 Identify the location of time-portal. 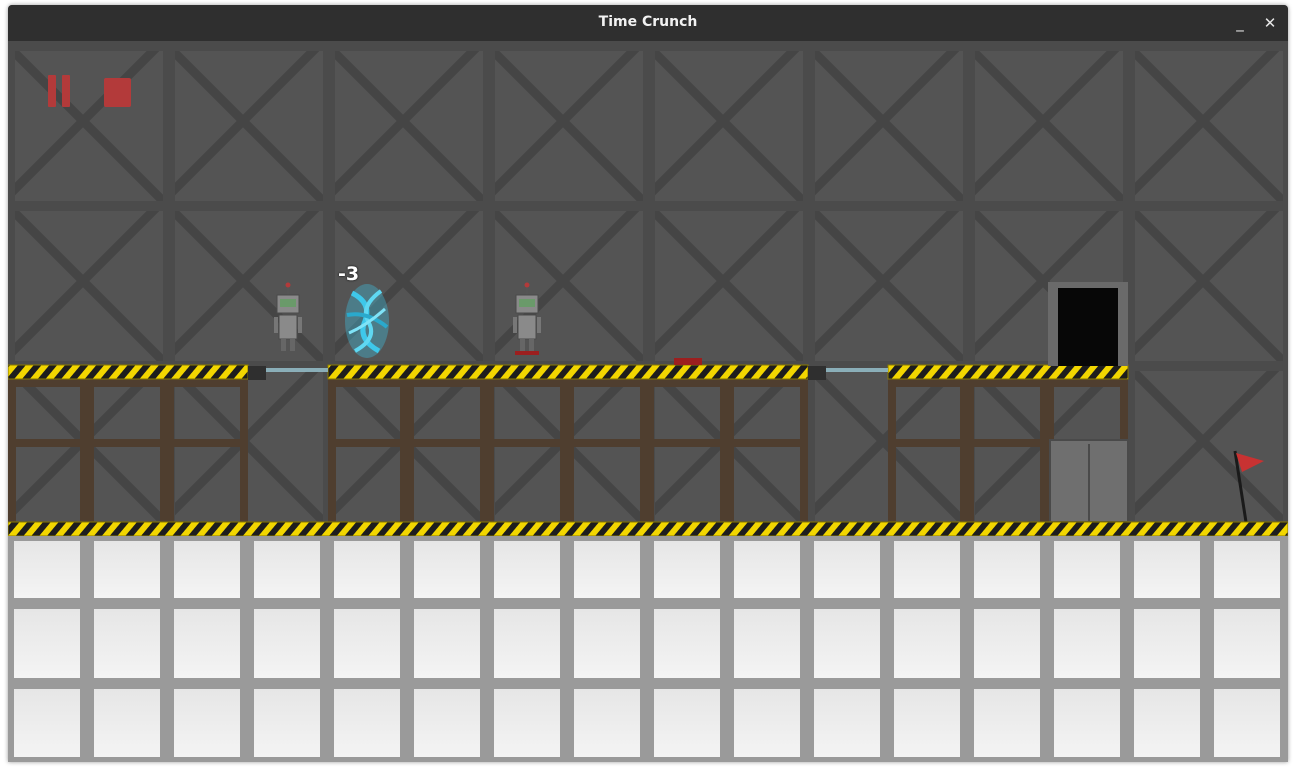
(367, 321).